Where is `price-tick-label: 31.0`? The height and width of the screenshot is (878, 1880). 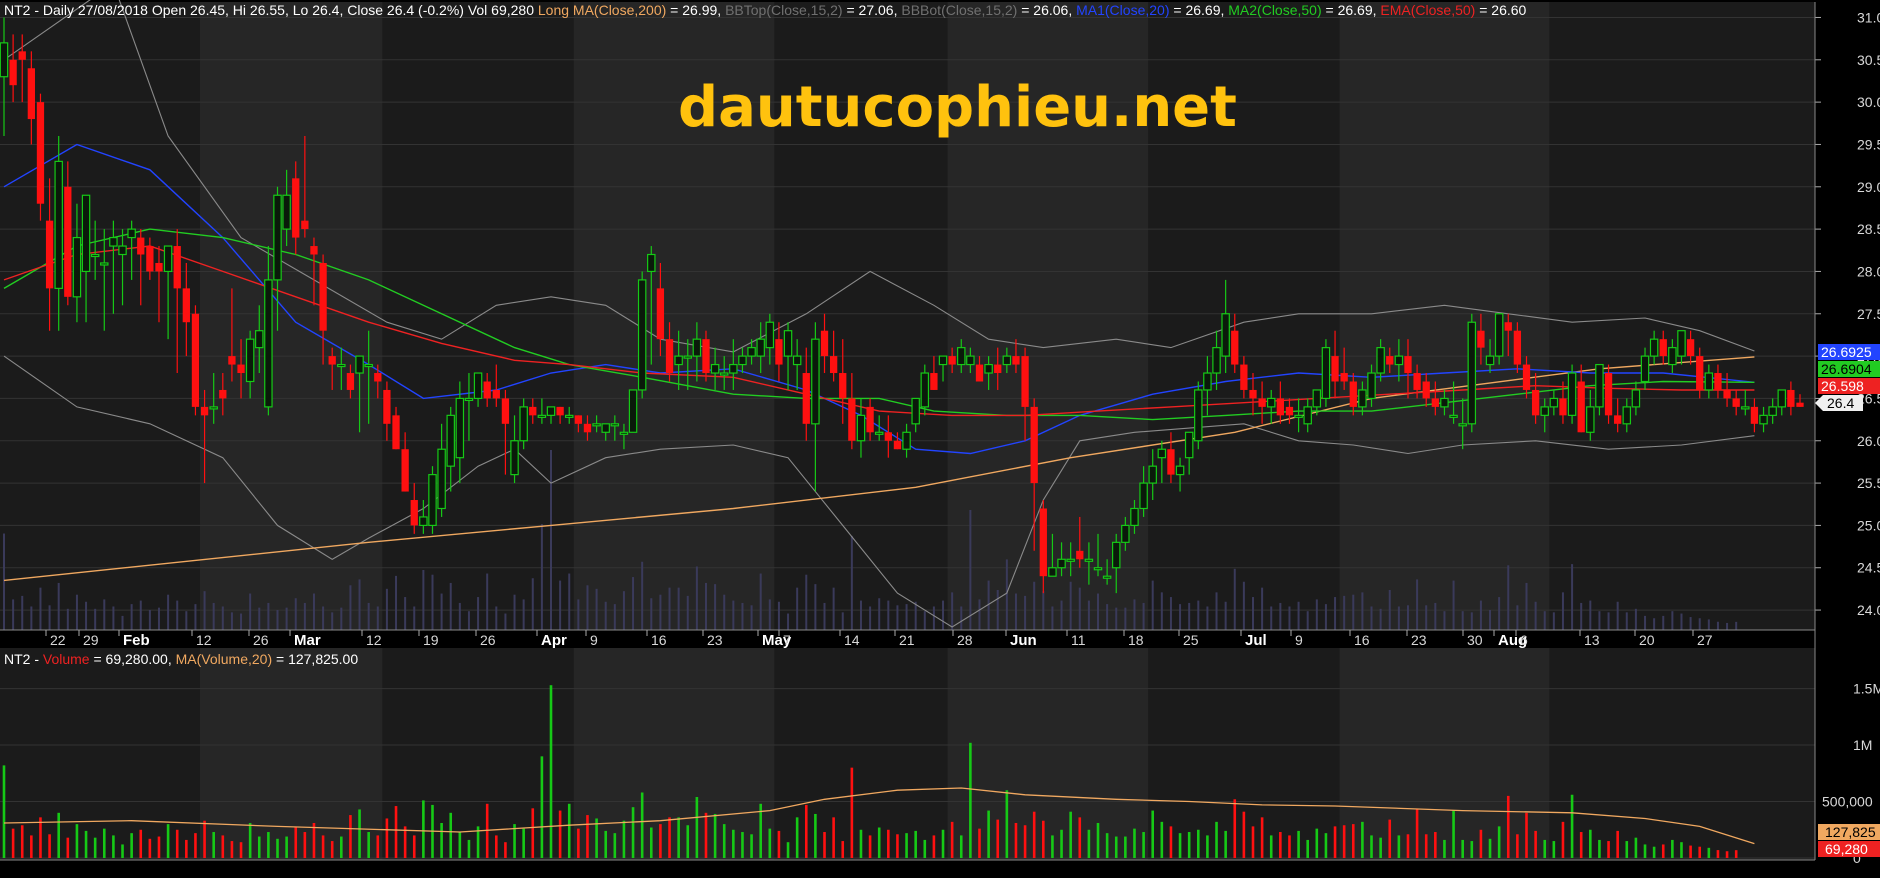 price-tick-label: 31.0 is located at coordinates (1868, 17).